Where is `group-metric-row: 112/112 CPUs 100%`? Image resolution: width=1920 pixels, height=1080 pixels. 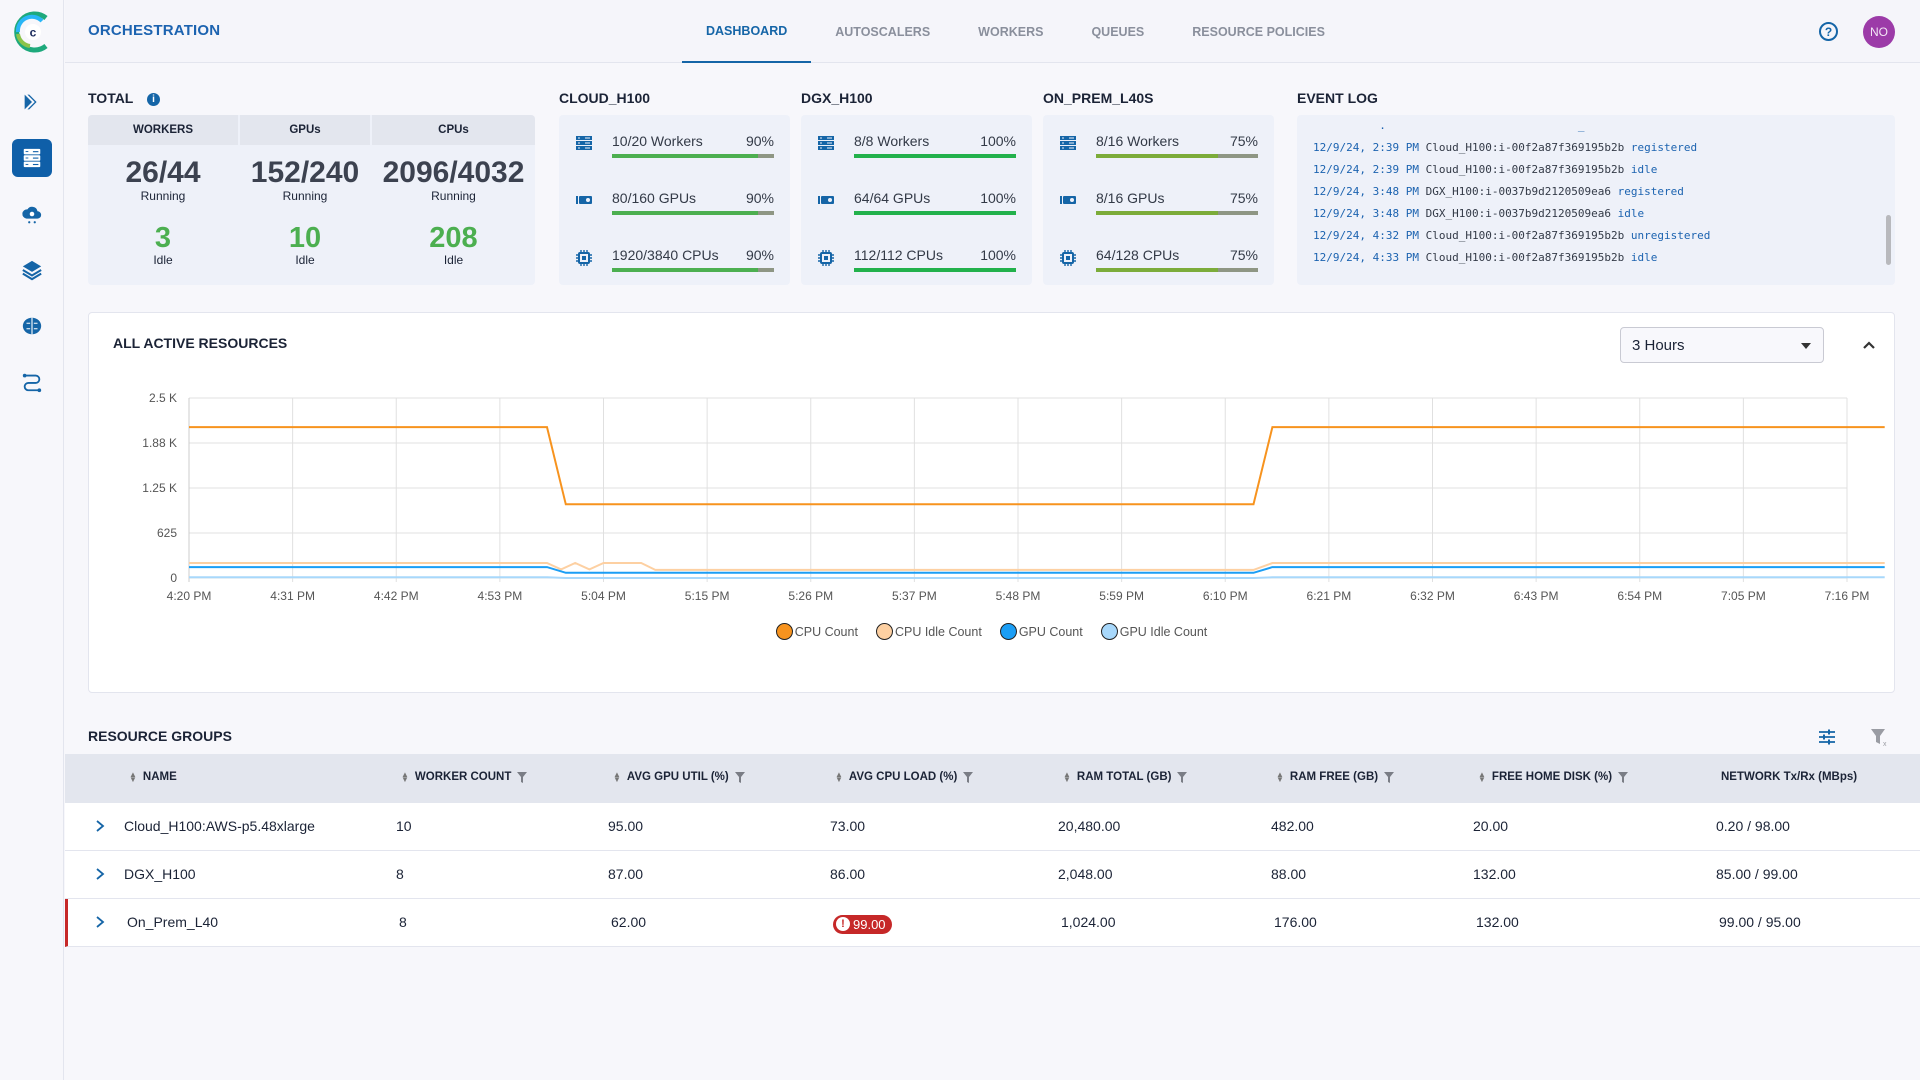
group-metric-row: 112/112 CPUs 100% is located at coordinates (916, 260).